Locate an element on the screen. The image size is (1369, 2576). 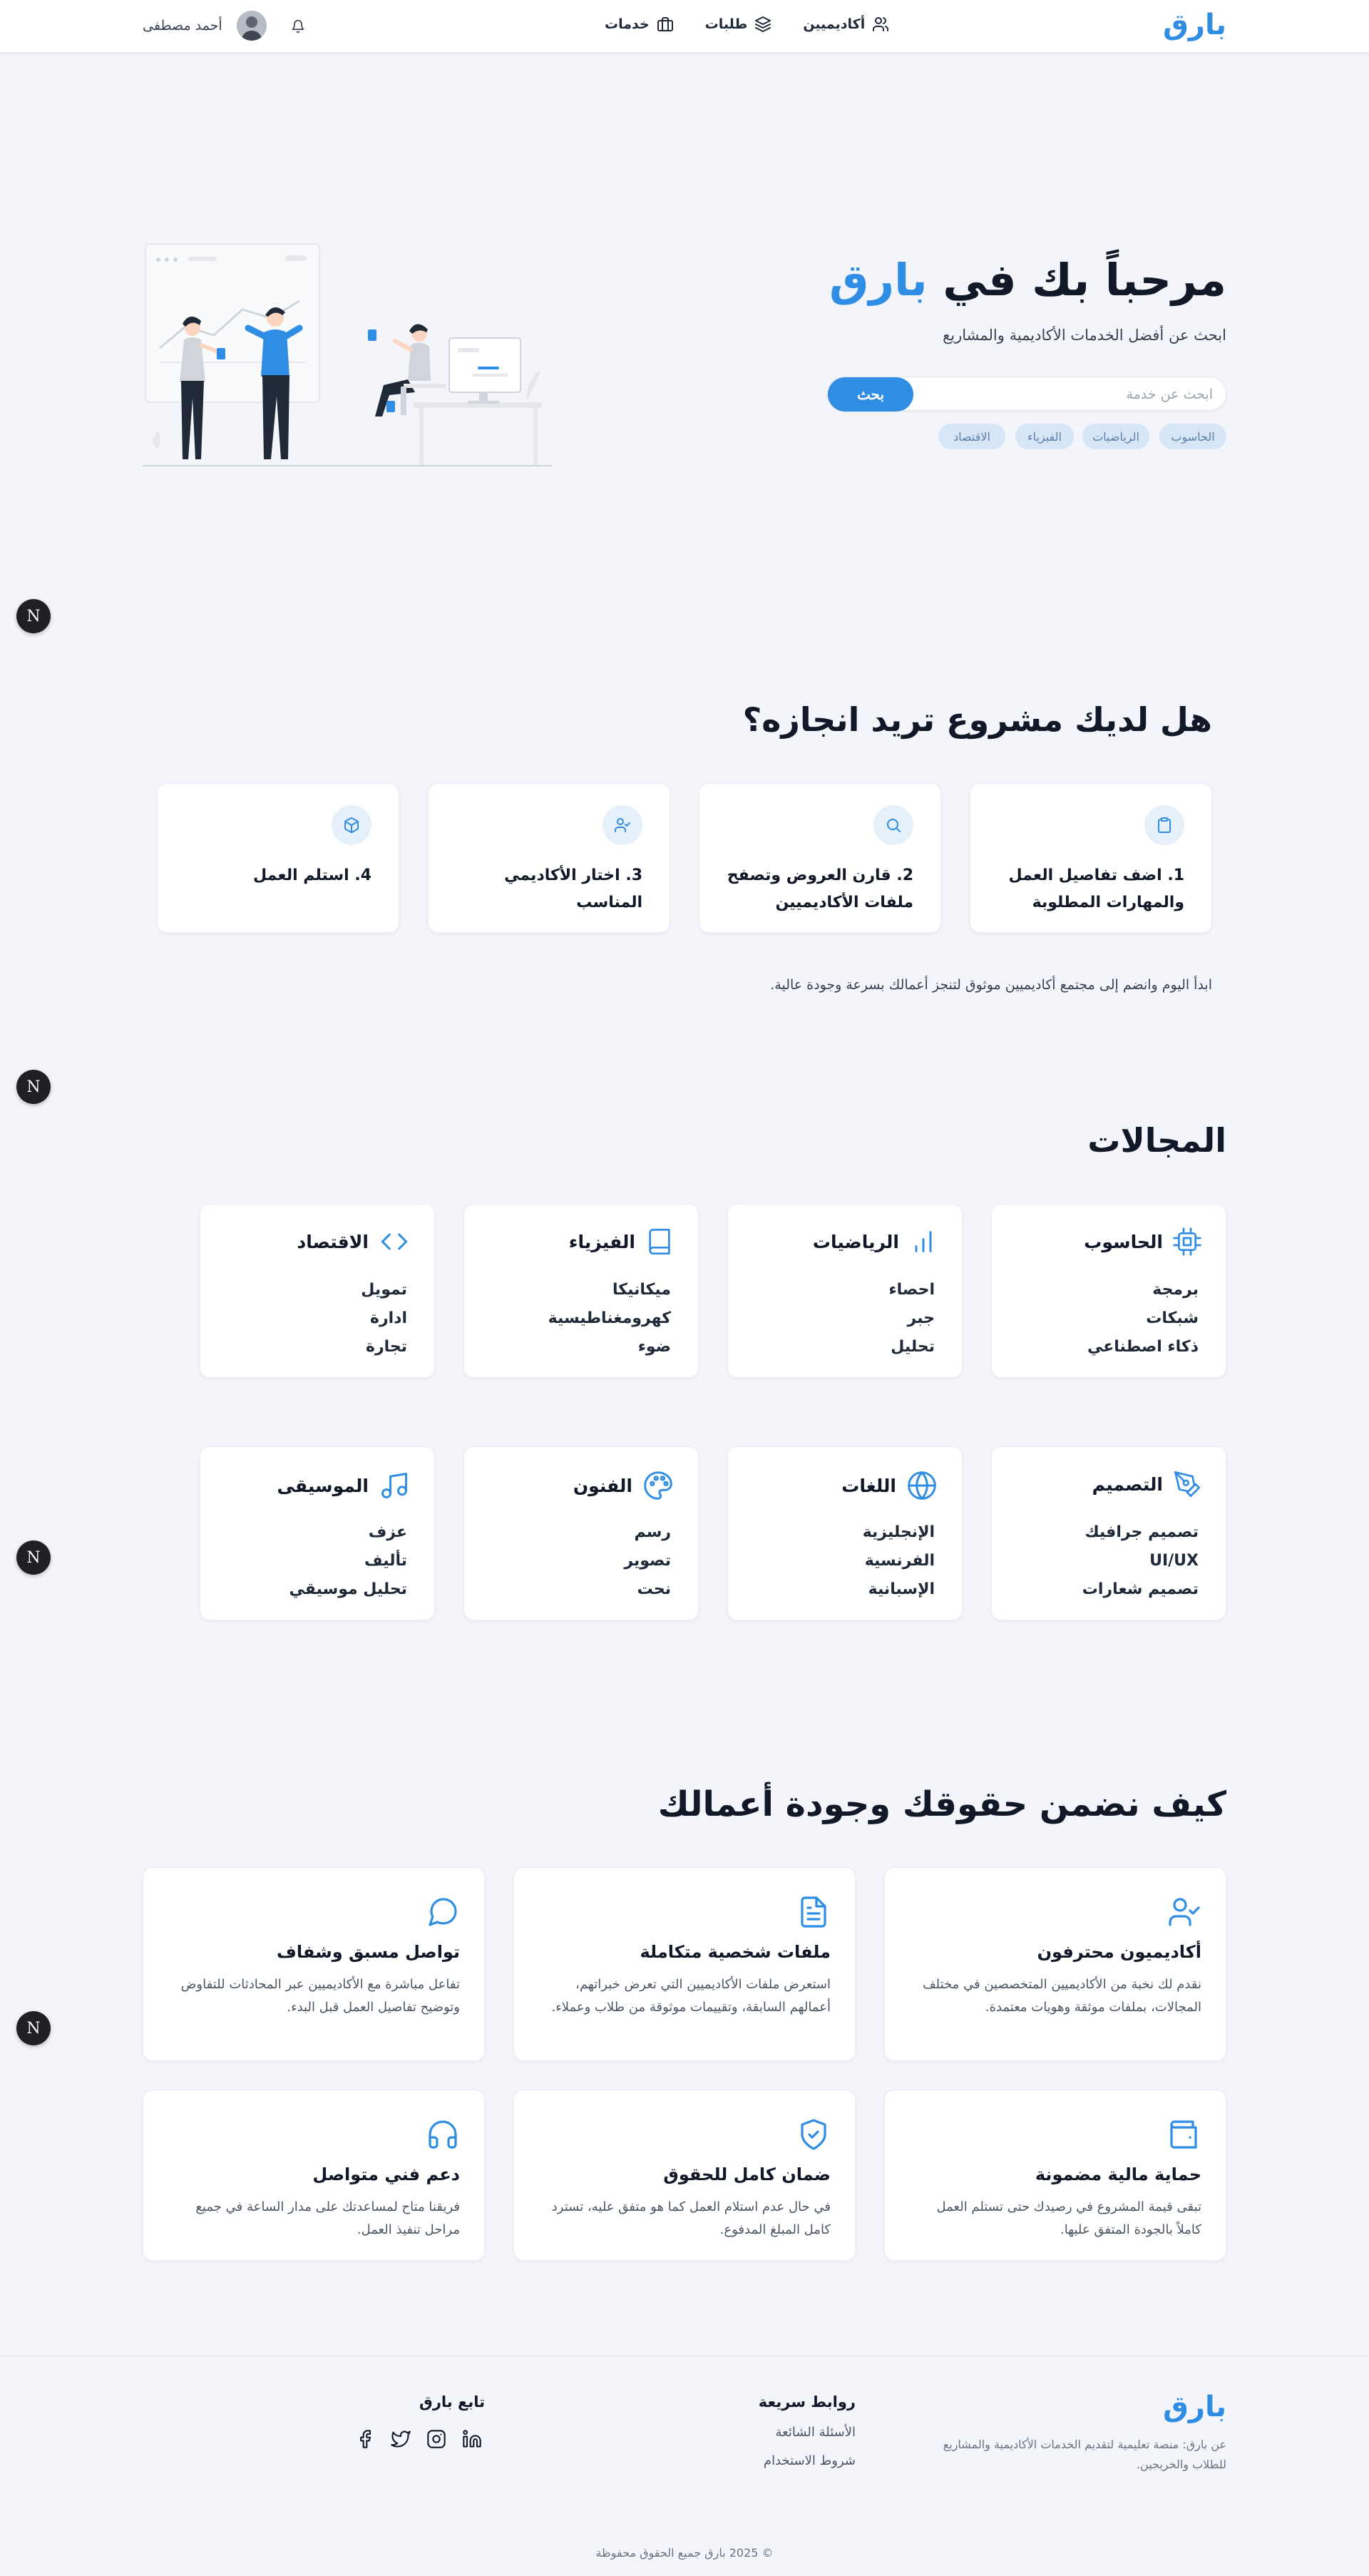
nav-requests-label: طلبات is located at coordinates (726, 24).